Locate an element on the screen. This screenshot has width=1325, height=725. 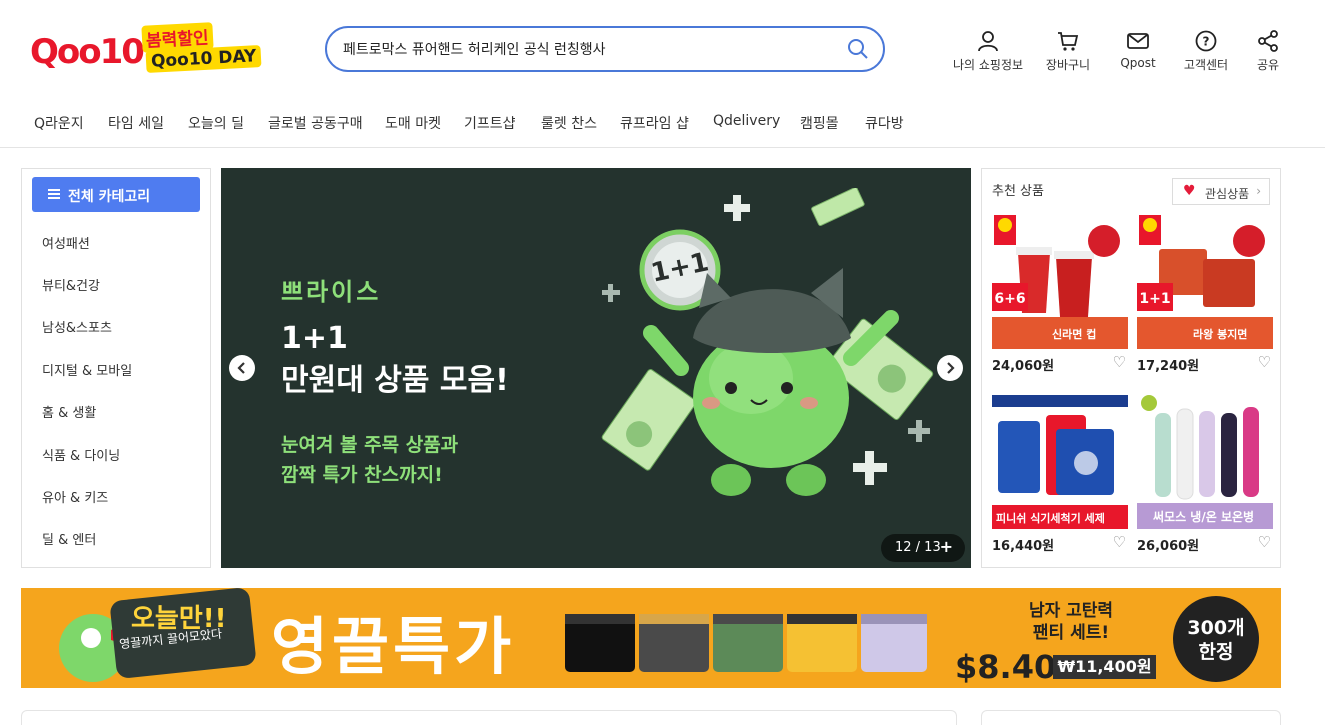
promo-title: 영끌특가 is located at coordinates (393, 646).